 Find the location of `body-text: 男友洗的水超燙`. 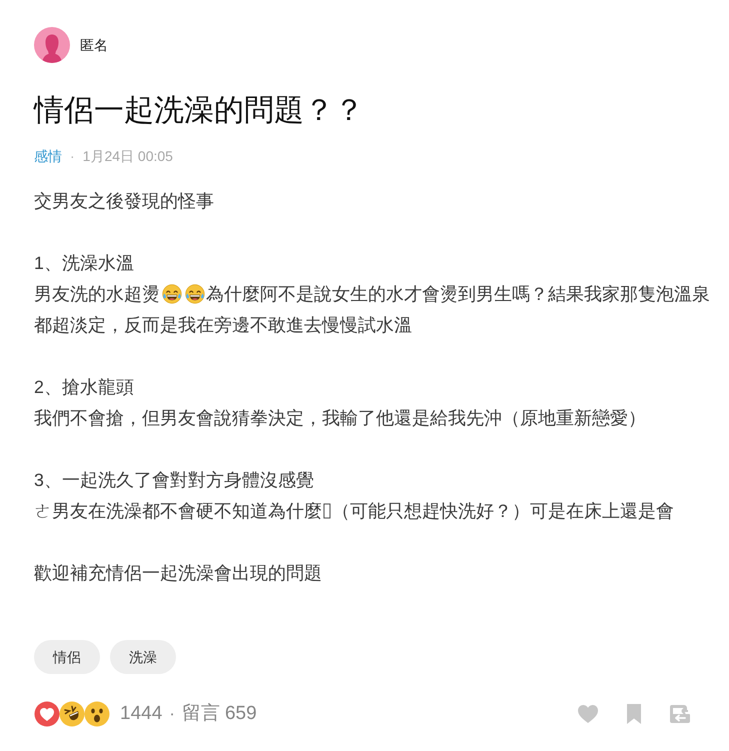

body-text: 男友洗的水超燙 is located at coordinates (97, 294).